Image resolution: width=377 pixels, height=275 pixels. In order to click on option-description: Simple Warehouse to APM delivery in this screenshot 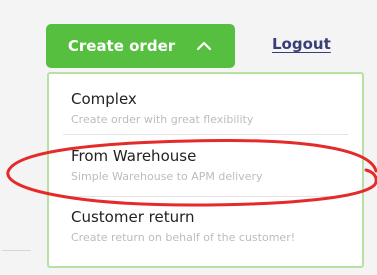, I will do `click(167, 176)`.